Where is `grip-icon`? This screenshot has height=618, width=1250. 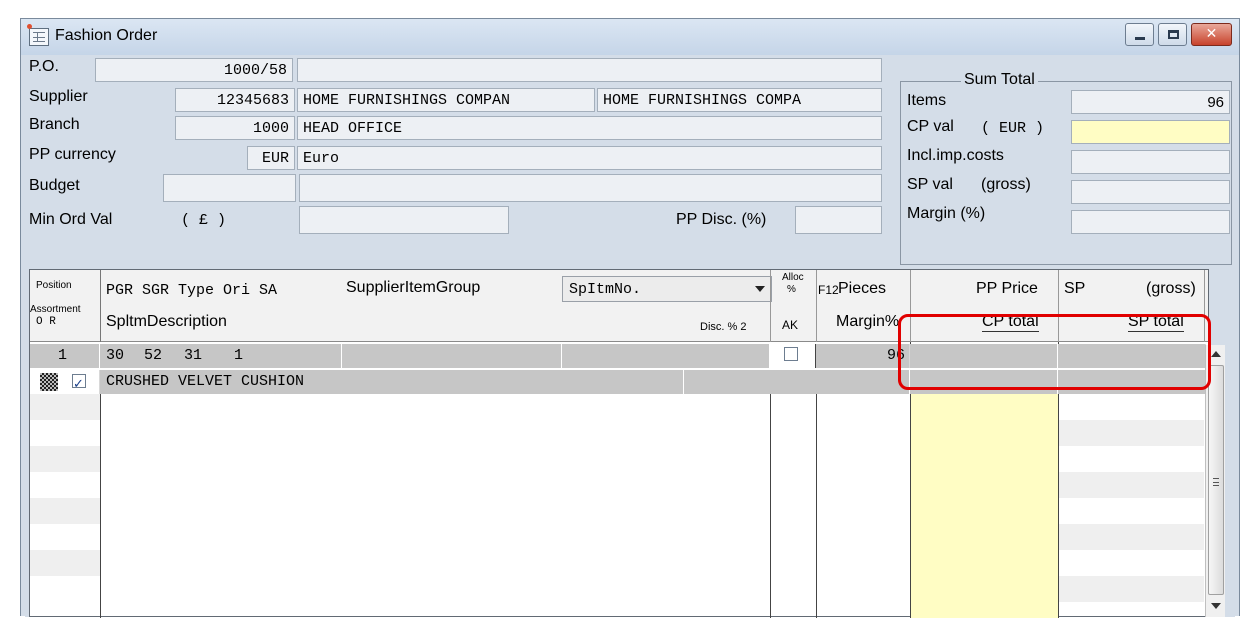
grip-icon is located at coordinates (1216, 482).